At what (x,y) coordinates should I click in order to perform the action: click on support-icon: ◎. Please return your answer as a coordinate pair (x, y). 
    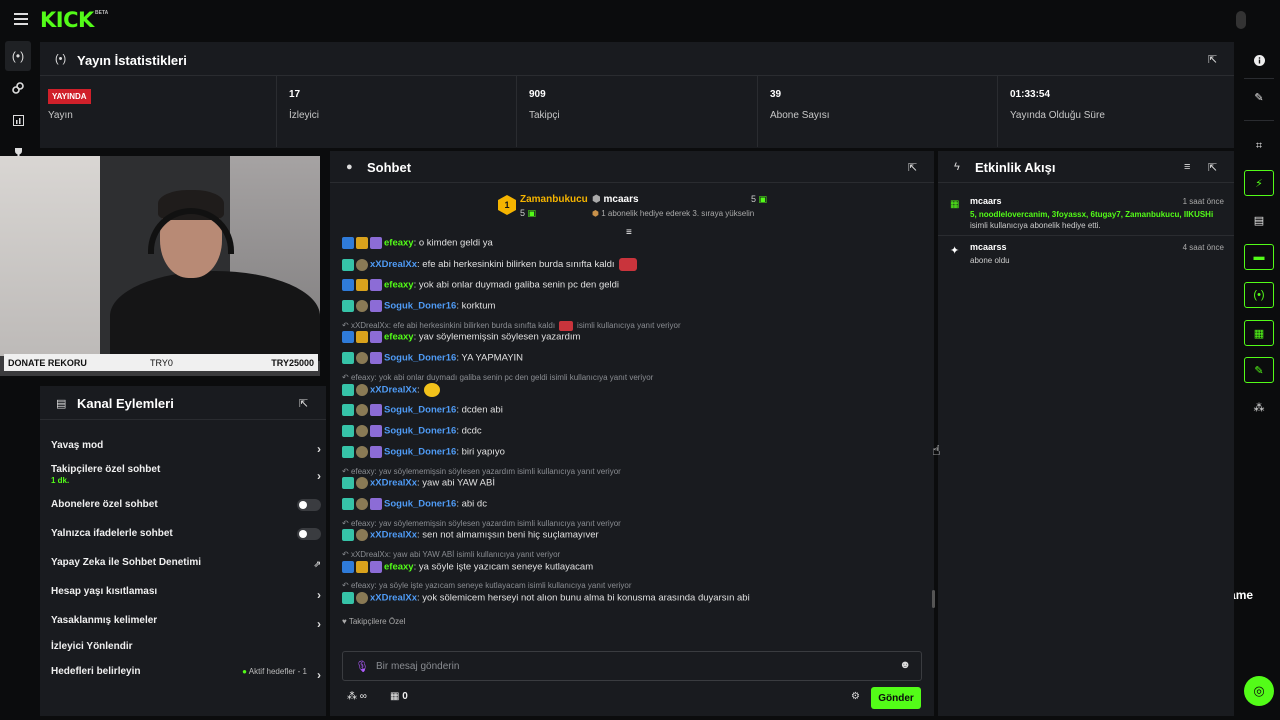
    Looking at the image, I should click on (1259, 691).